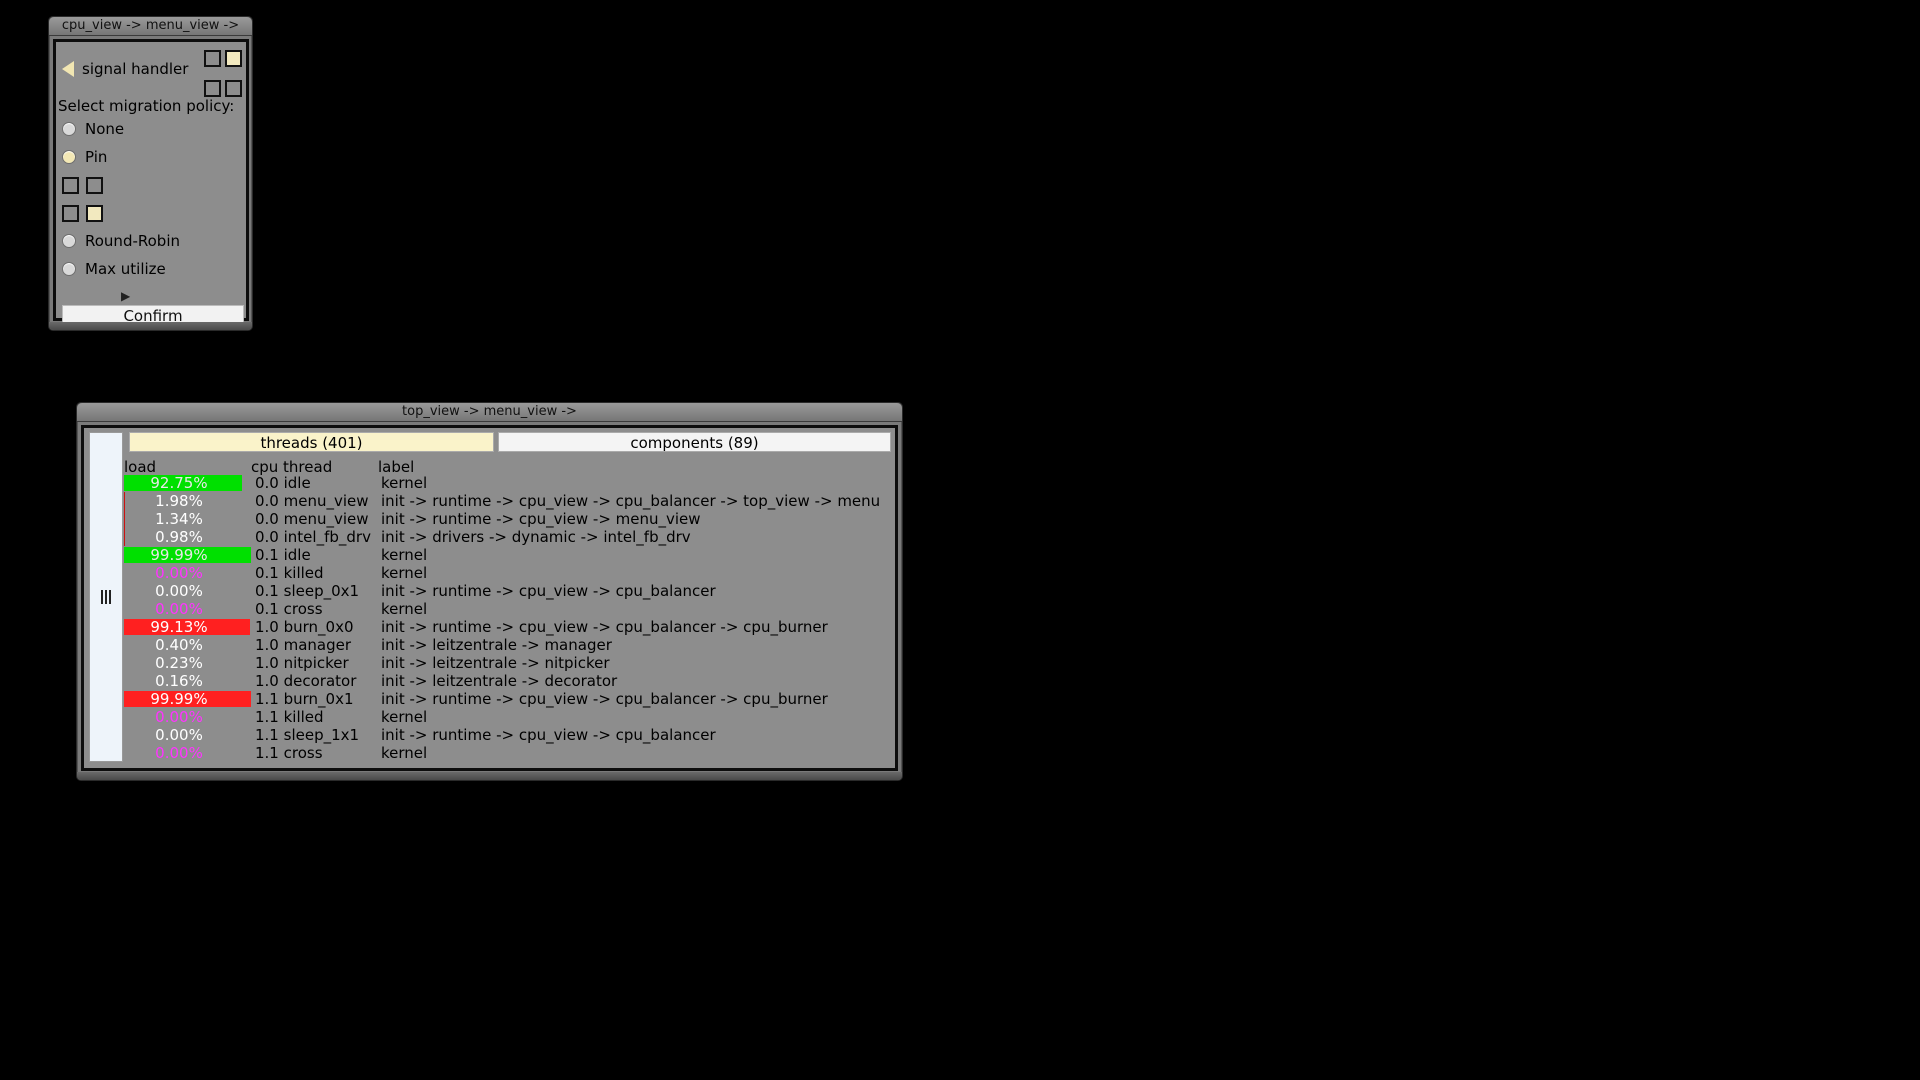  I want to click on window-title: top_view -> menu_view ->, so click(489, 412).